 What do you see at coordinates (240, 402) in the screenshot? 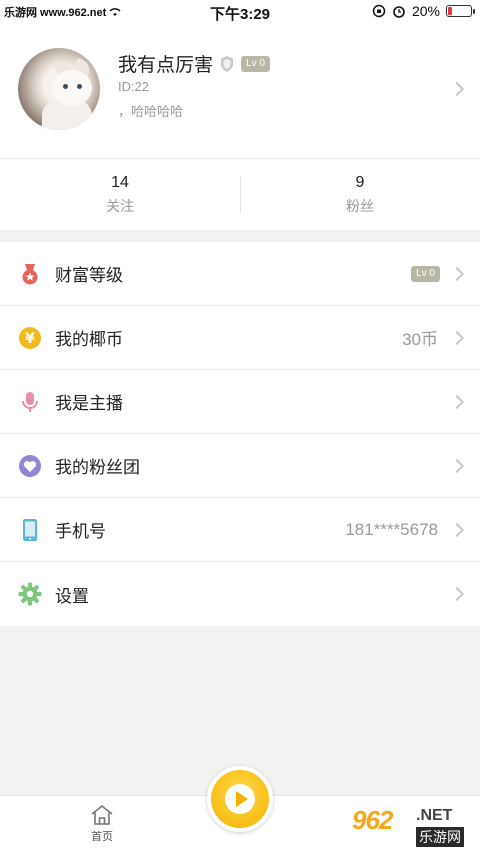
I see `menu-item-host: 我是主播` at bounding box center [240, 402].